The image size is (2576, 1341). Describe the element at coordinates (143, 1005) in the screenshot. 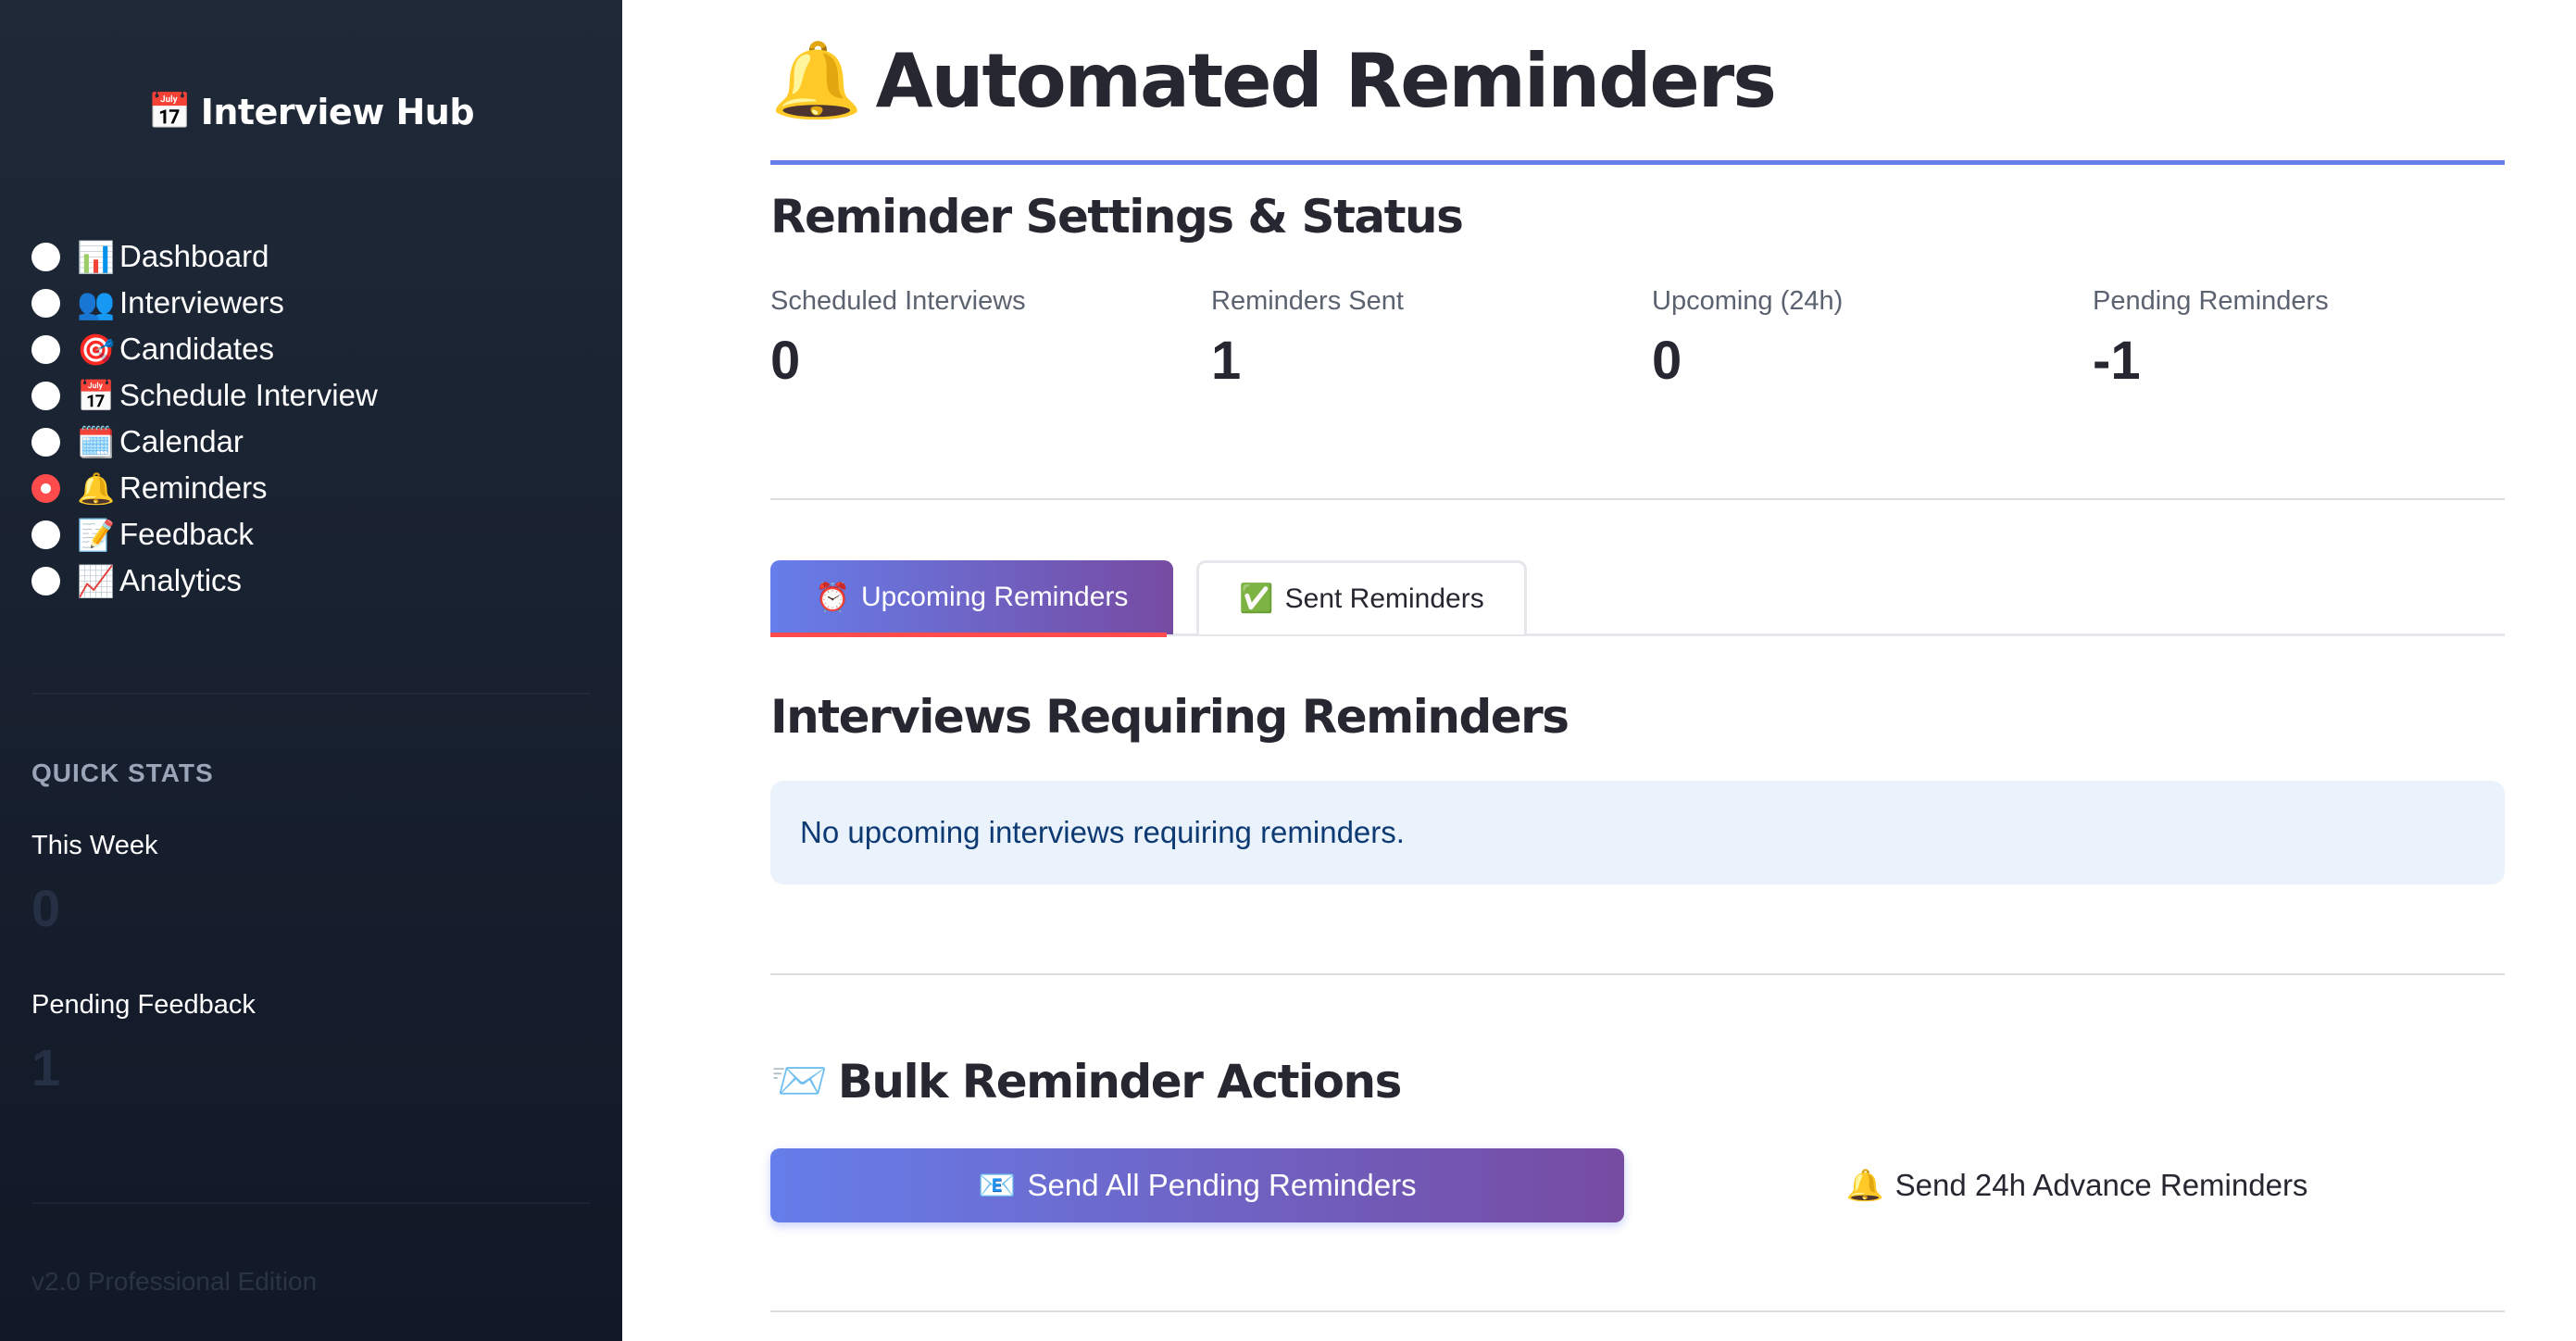

I see `pending-feedback-label: Pending Feedback` at that location.